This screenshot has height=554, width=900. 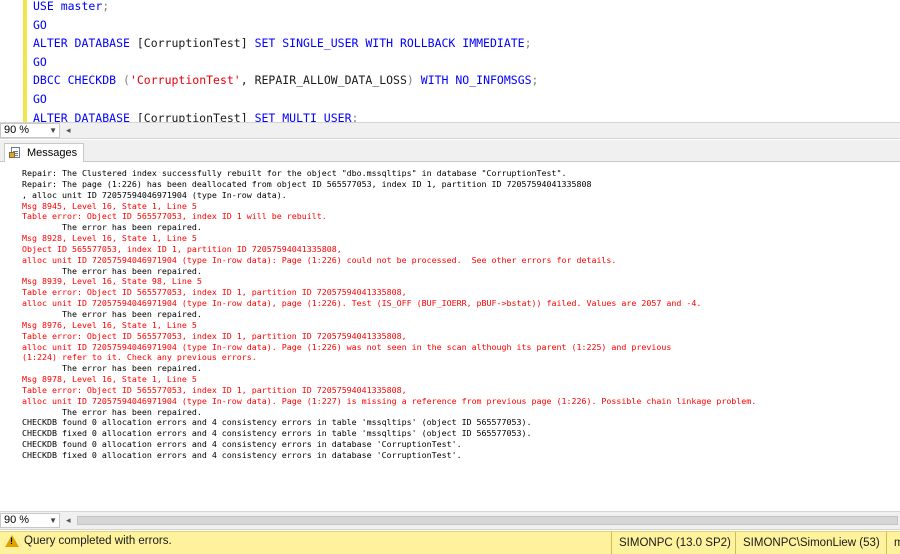 I want to click on editor-zoom-bar: 90 % ▼ ◂, so click(x=450, y=130).